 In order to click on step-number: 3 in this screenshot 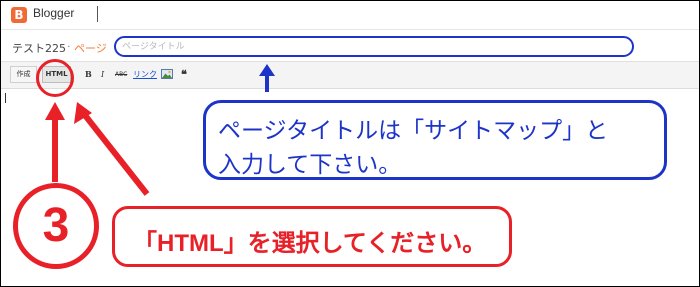, I will do `click(56, 225)`.